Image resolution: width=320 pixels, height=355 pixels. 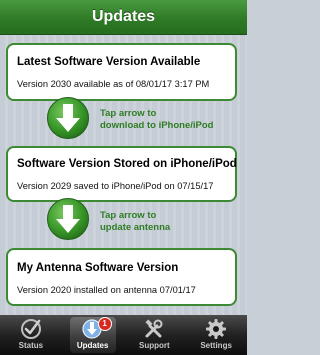 I want to click on download-instruction-line2: download to iPhone/iPod, so click(x=157, y=125).